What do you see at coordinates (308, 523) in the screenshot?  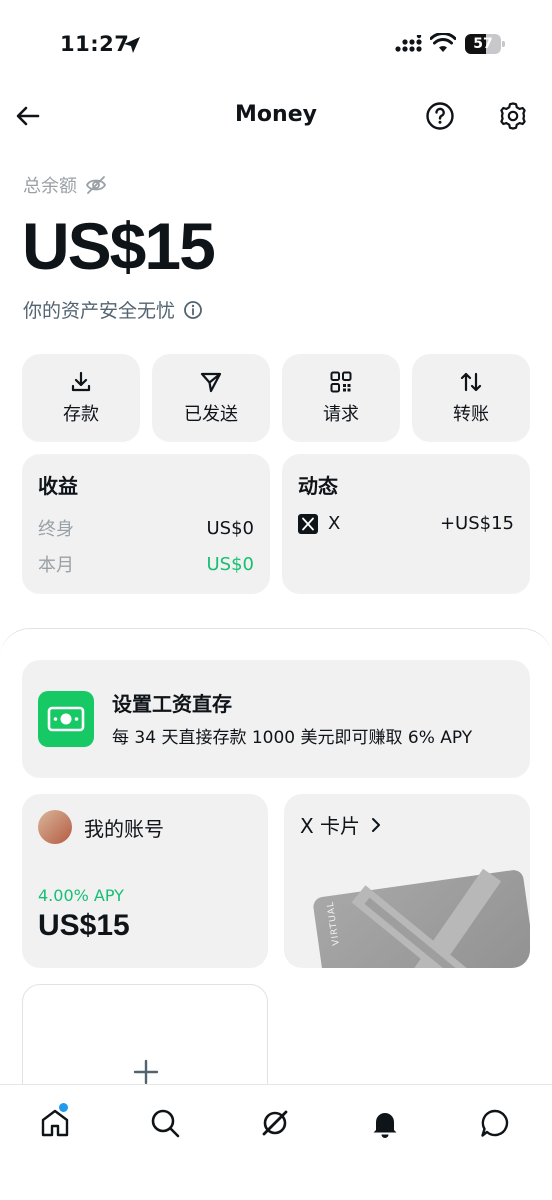 I see `x-logo-icon` at bounding box center [308, 523].